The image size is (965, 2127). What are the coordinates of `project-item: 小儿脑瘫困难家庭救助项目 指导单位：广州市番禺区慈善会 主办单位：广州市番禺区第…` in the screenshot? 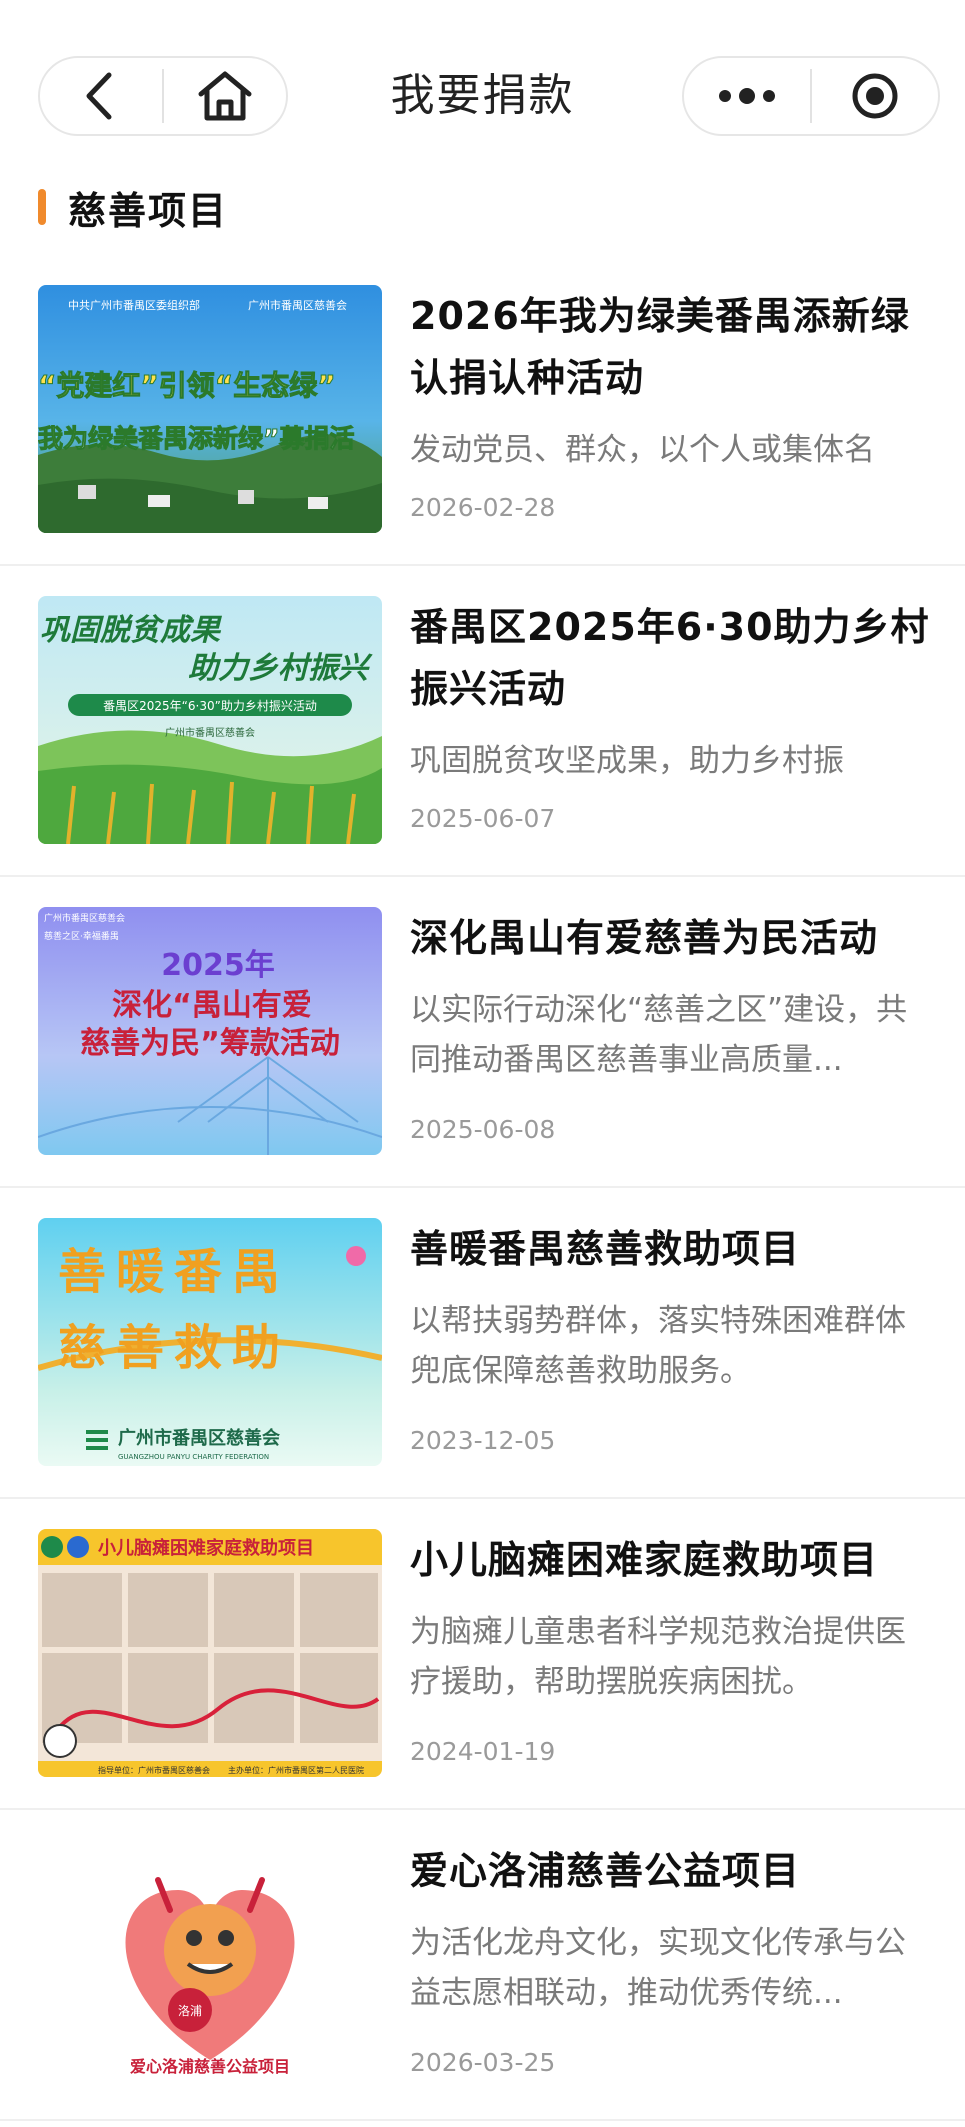 It's located at (482, 1654).